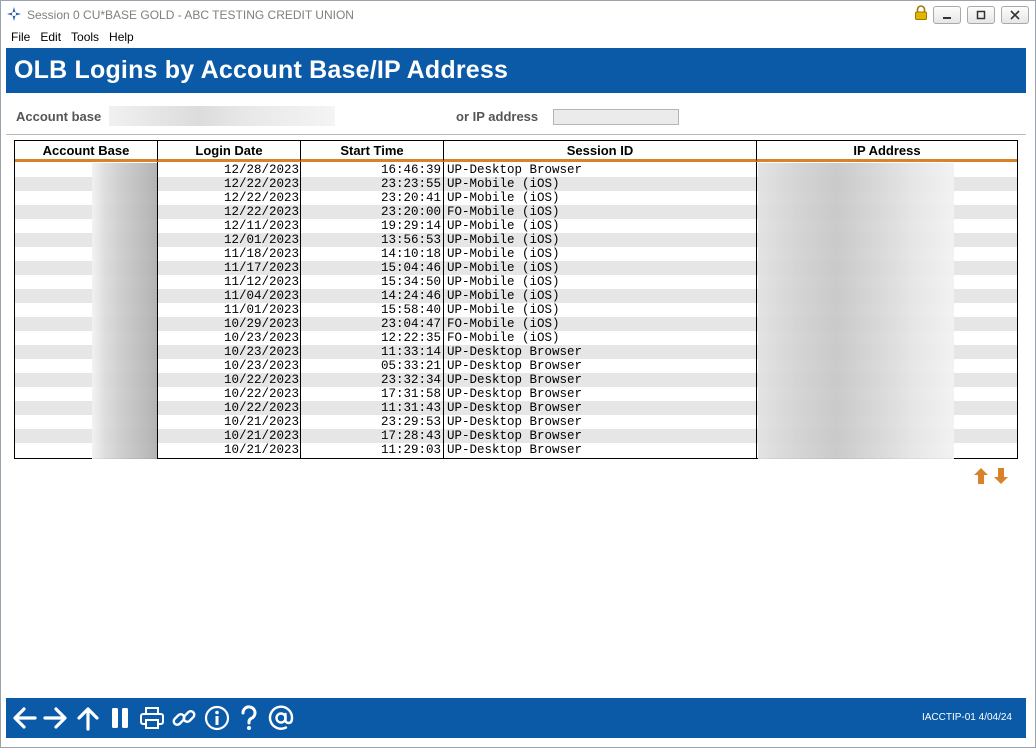 Image resolution: width=1036 pixels, height=748 pixels. Describe the element at coordinates (50, 37) in the screenshot. I see `menu-edit: Edit` at that location.